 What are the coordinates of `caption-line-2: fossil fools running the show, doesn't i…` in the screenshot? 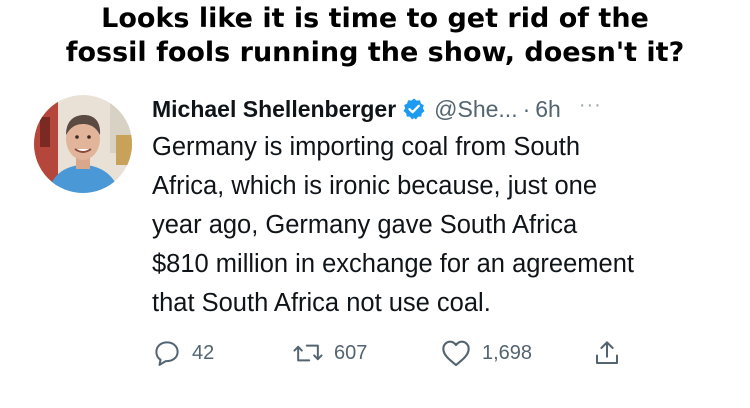 It's located at (375, 52).